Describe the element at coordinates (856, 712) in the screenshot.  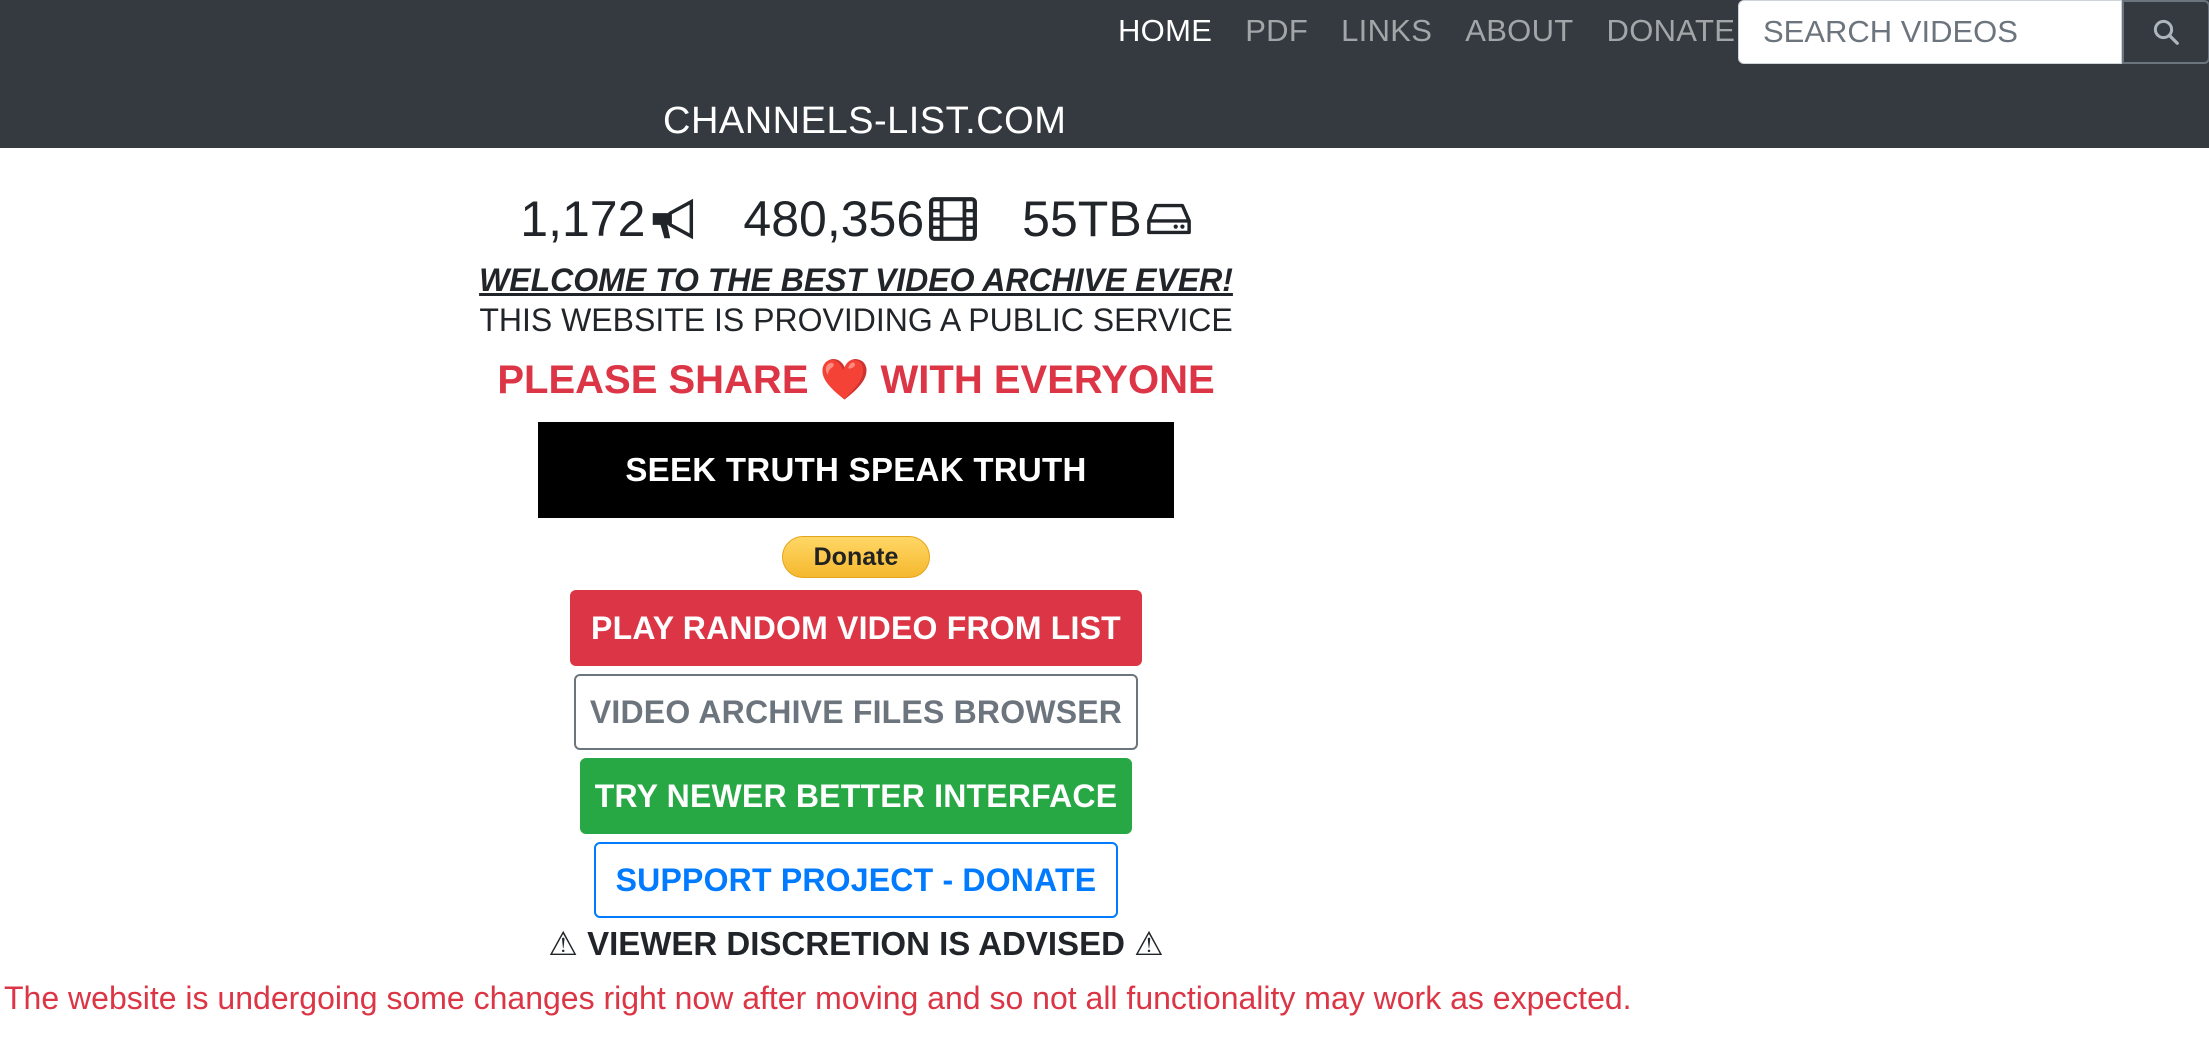
I see `archive-browser-button: VIDEO ARCHIVE FILES BROWSER` at that location.